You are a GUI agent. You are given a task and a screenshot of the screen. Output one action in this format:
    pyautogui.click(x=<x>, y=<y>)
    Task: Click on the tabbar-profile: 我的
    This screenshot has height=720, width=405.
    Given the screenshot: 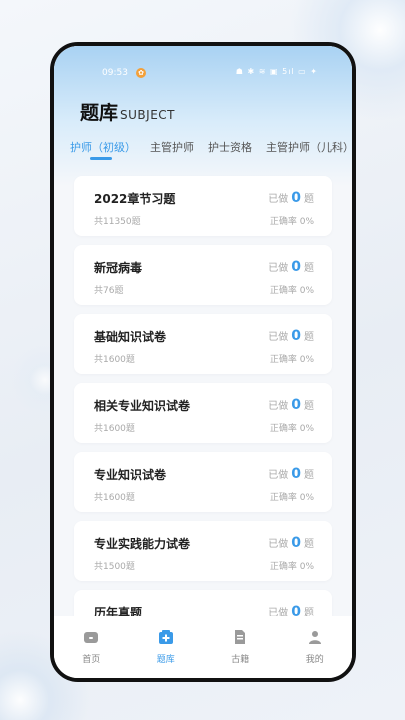 What is the action you would take?
    pyautogui.click(x=315, y=647)
    